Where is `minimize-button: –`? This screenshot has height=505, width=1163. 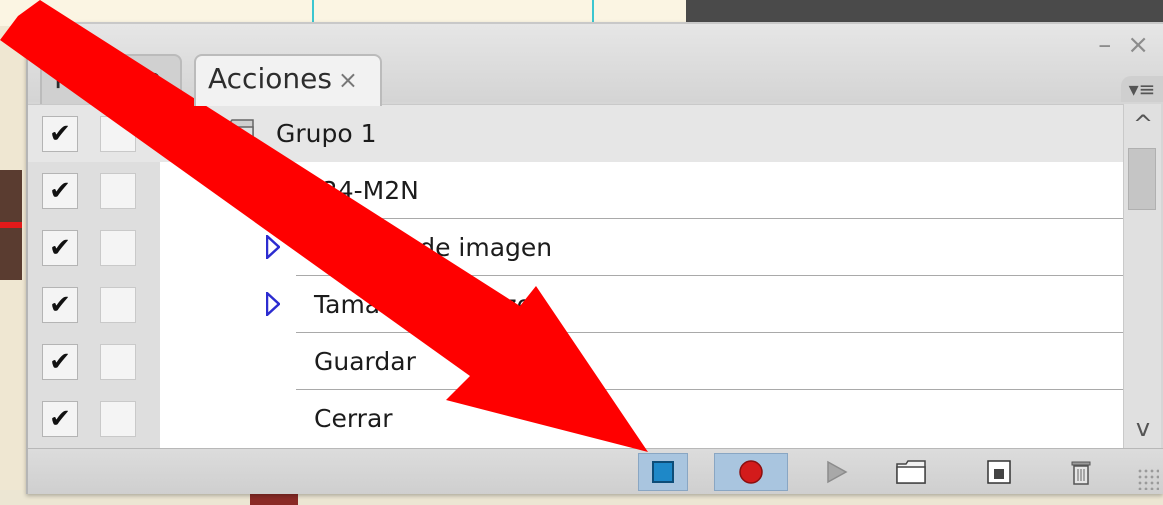 minimize-button: – is located at coordinates (1104, 45).